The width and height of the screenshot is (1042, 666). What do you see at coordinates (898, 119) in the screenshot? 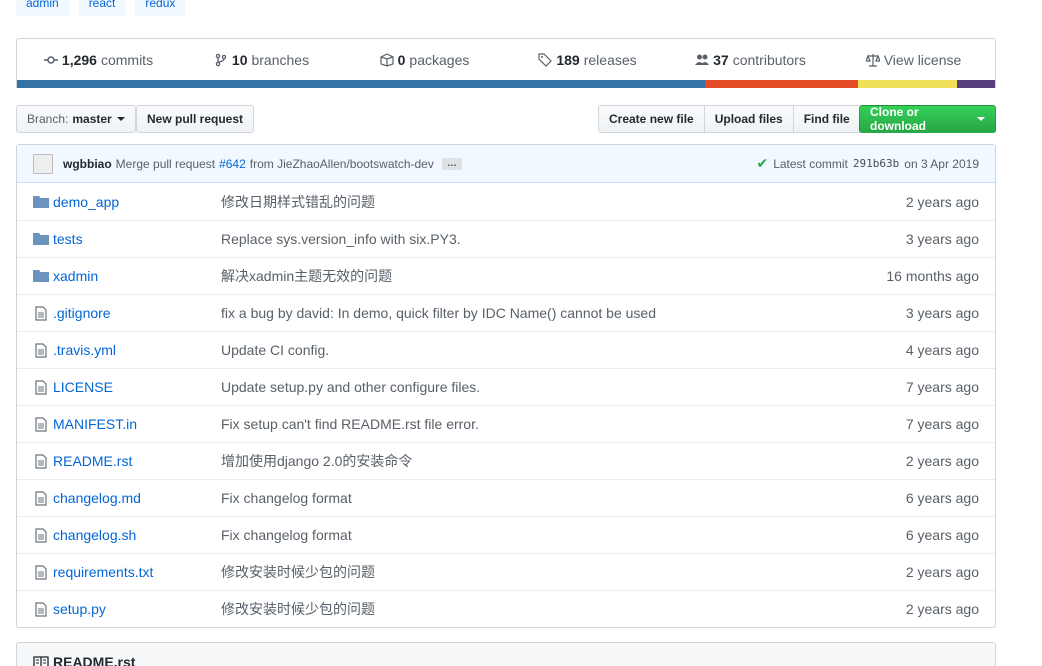
I see `clone-label: Clone or download` at bounding box center [898, 119].